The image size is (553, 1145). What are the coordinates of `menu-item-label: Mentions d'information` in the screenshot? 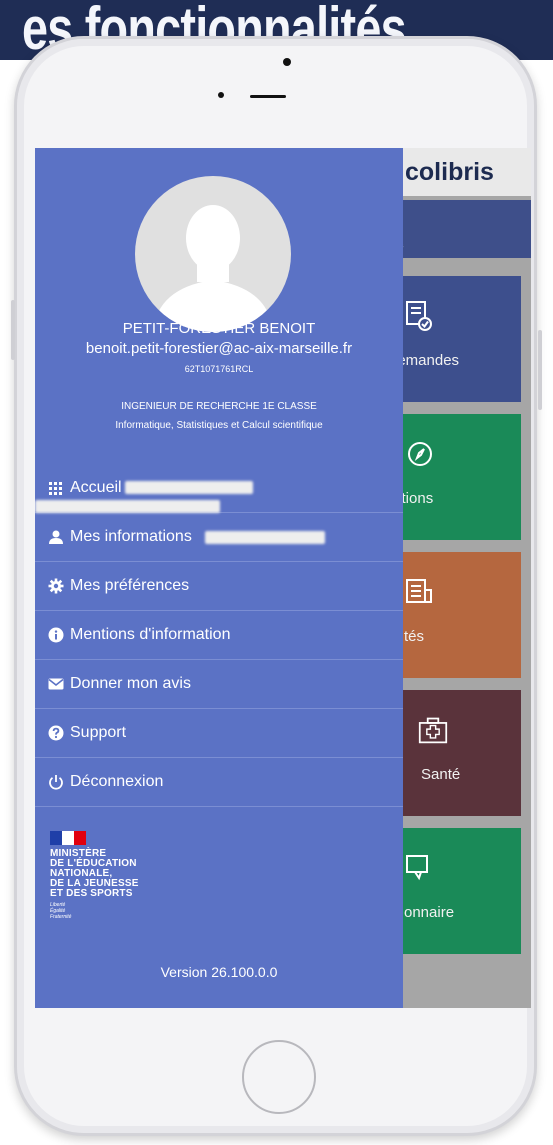 It's located at (150, 634).